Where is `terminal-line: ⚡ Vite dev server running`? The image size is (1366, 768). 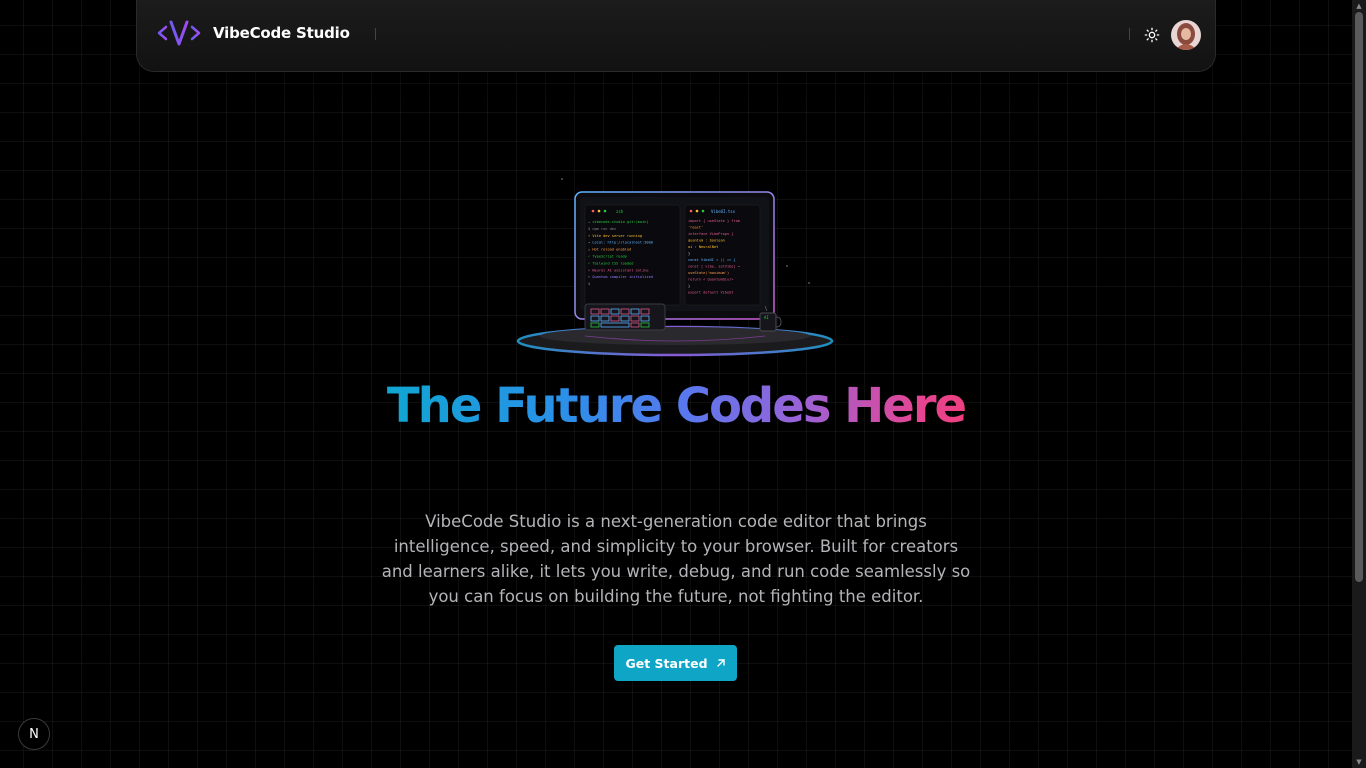 terminal-line: ⚡ Vite dev server running is located at coordinates (615, 236).